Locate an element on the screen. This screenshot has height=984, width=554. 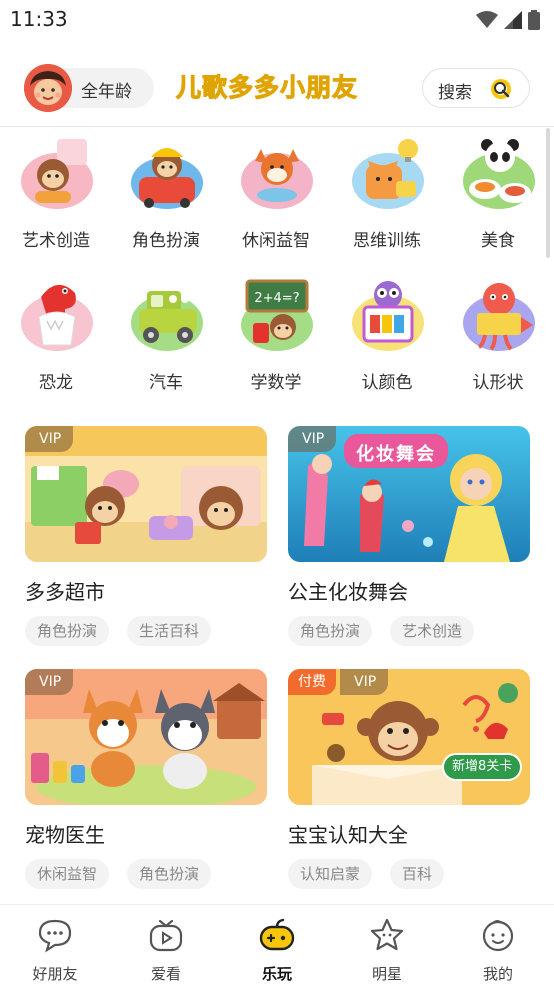
dinosaur-icon is located at coordinates (57, 317).